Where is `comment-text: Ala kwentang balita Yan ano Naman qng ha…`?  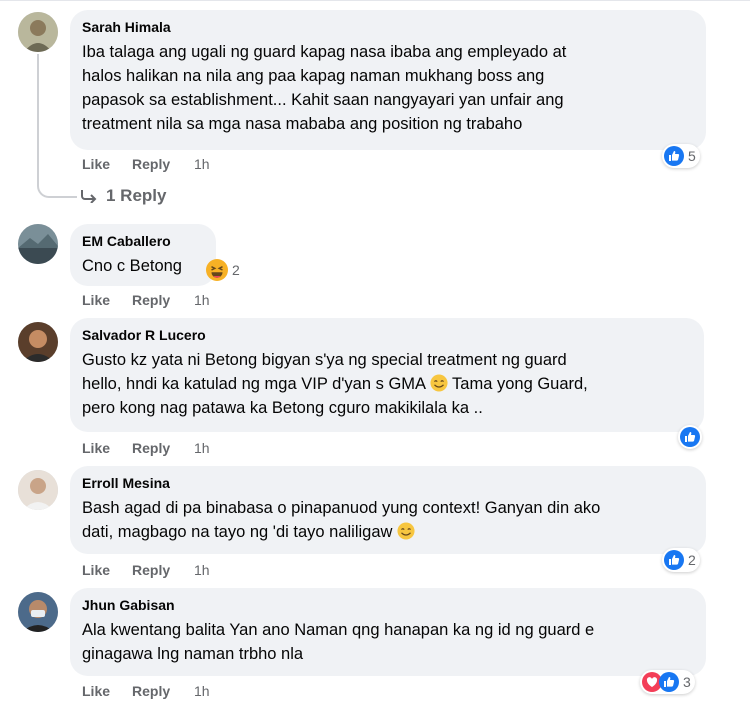 comment-text: Ala kwentang balita Yan ano Naman qng ha… is located at coordinates (338, 642).